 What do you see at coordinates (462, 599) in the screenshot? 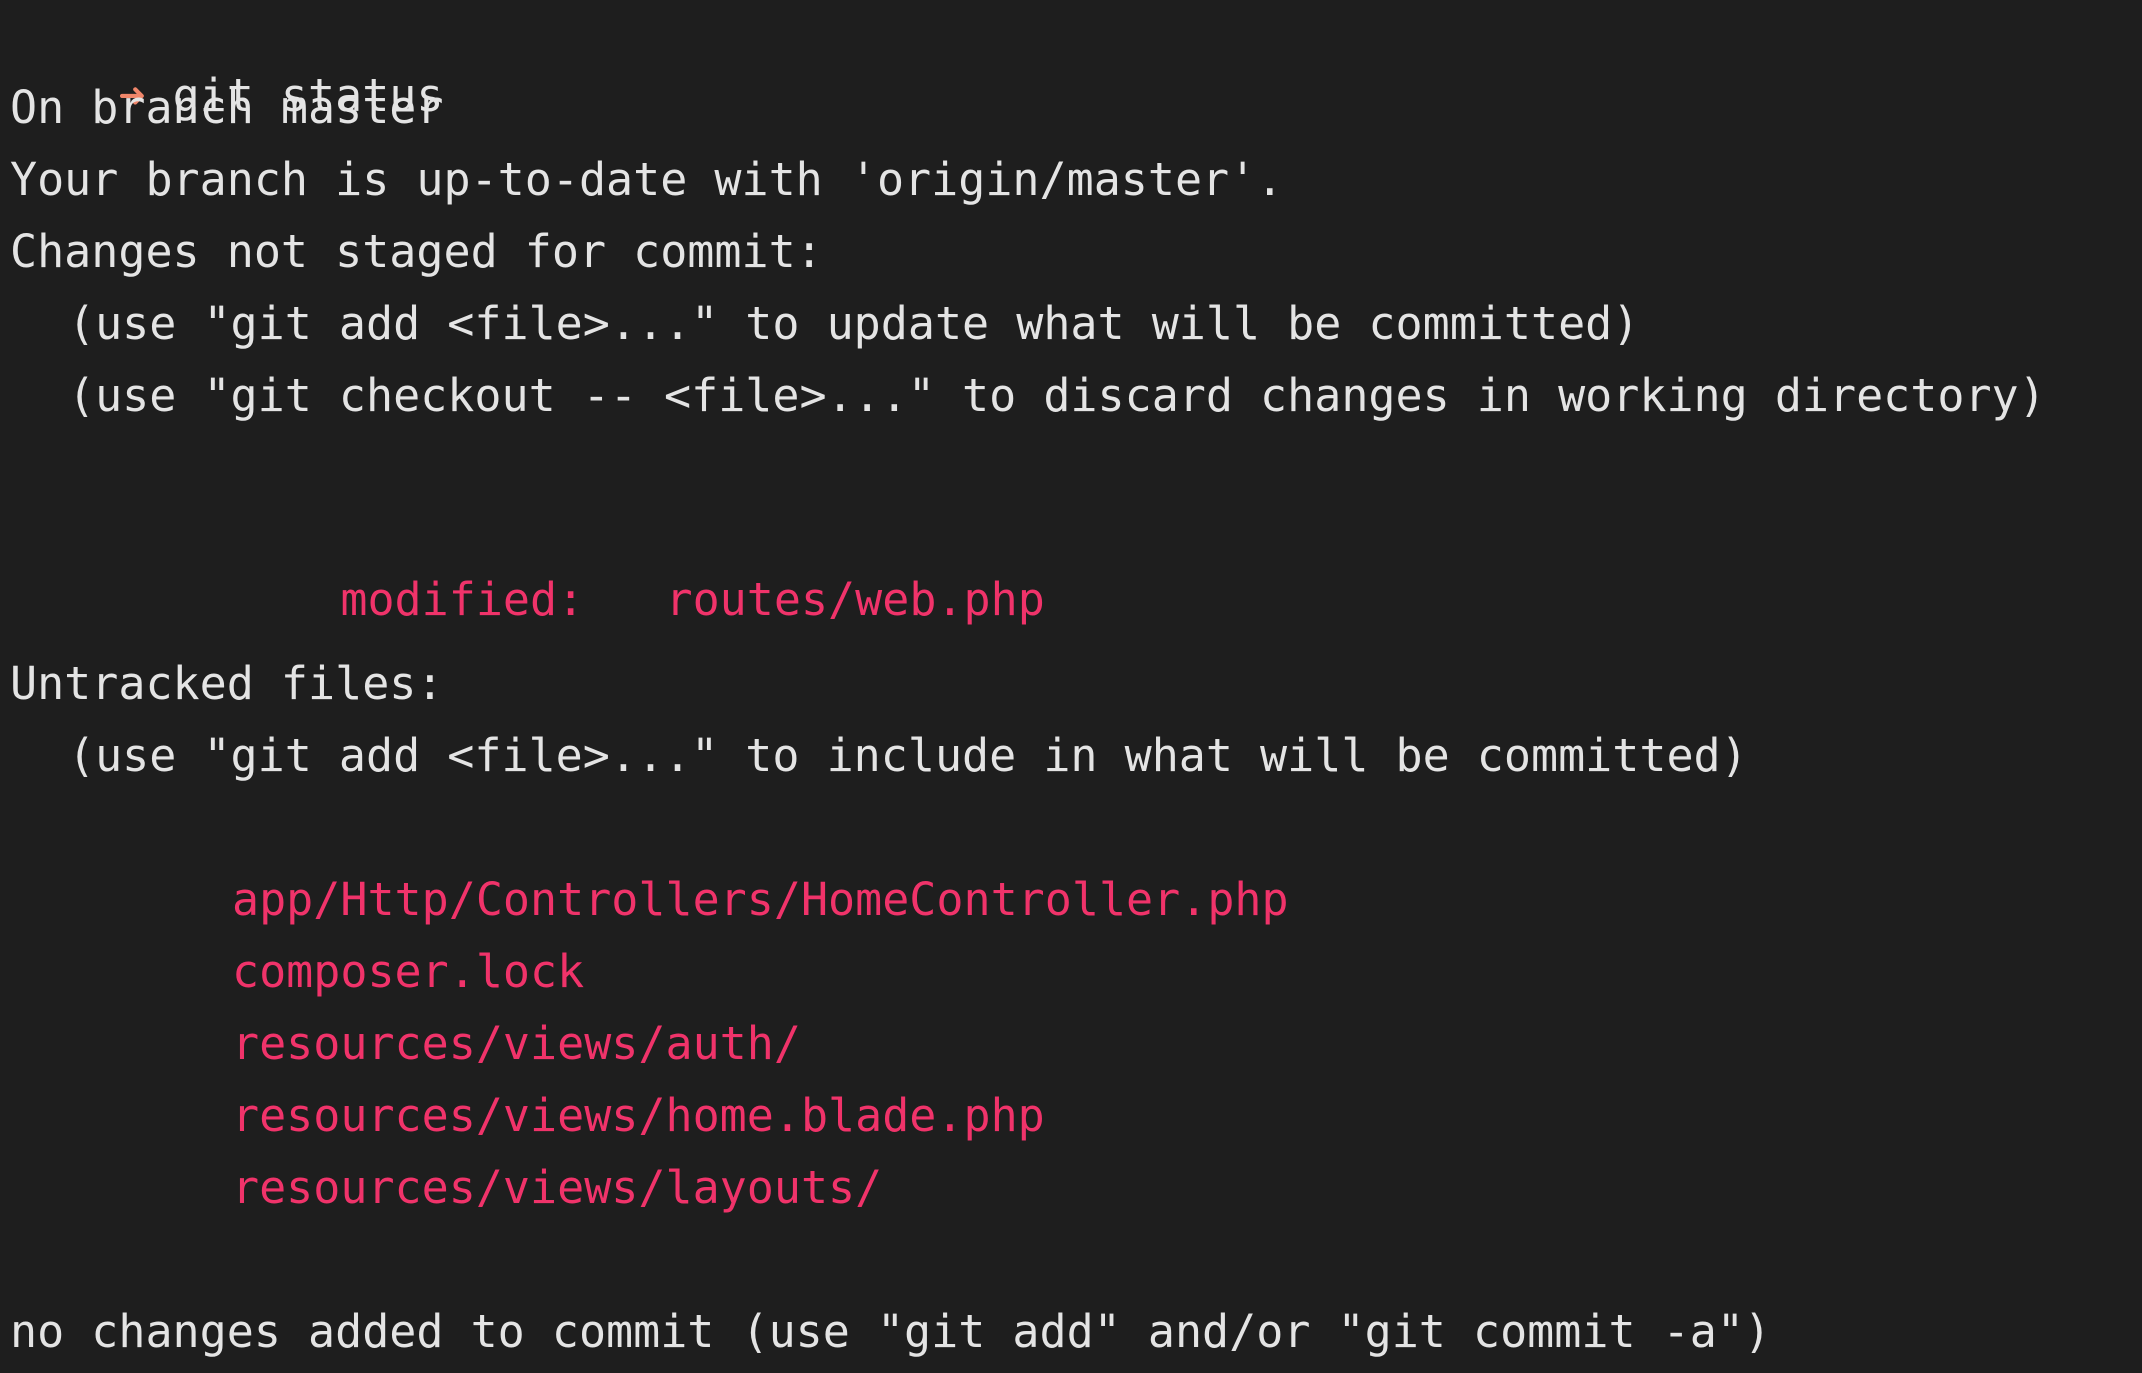
I see `modified-state-label: modified:` at bounding box center [462, 599].